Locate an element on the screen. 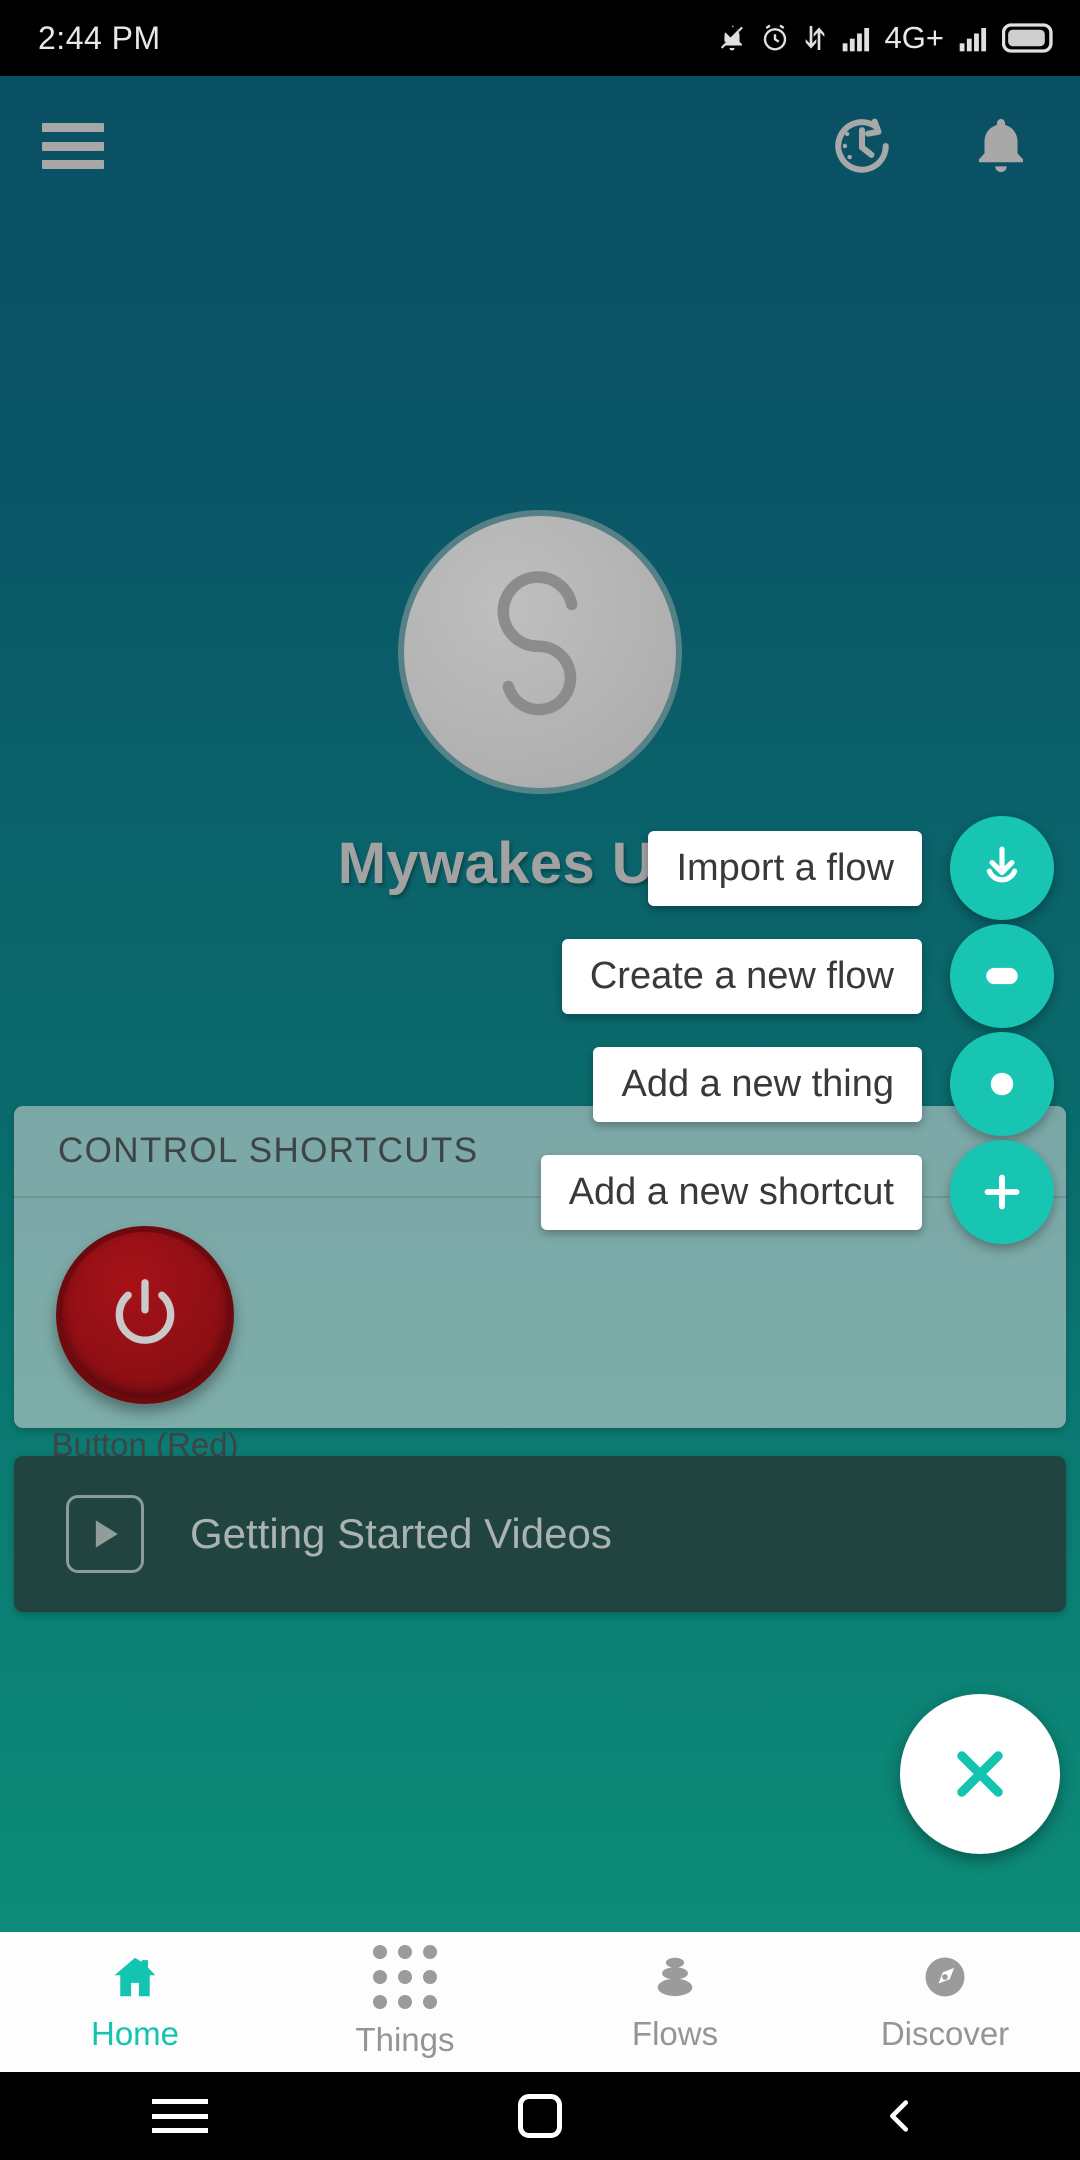 The width and height of the screenshot is (1080, 2160). plus-glyph is located at coordinates (1002, 1192).